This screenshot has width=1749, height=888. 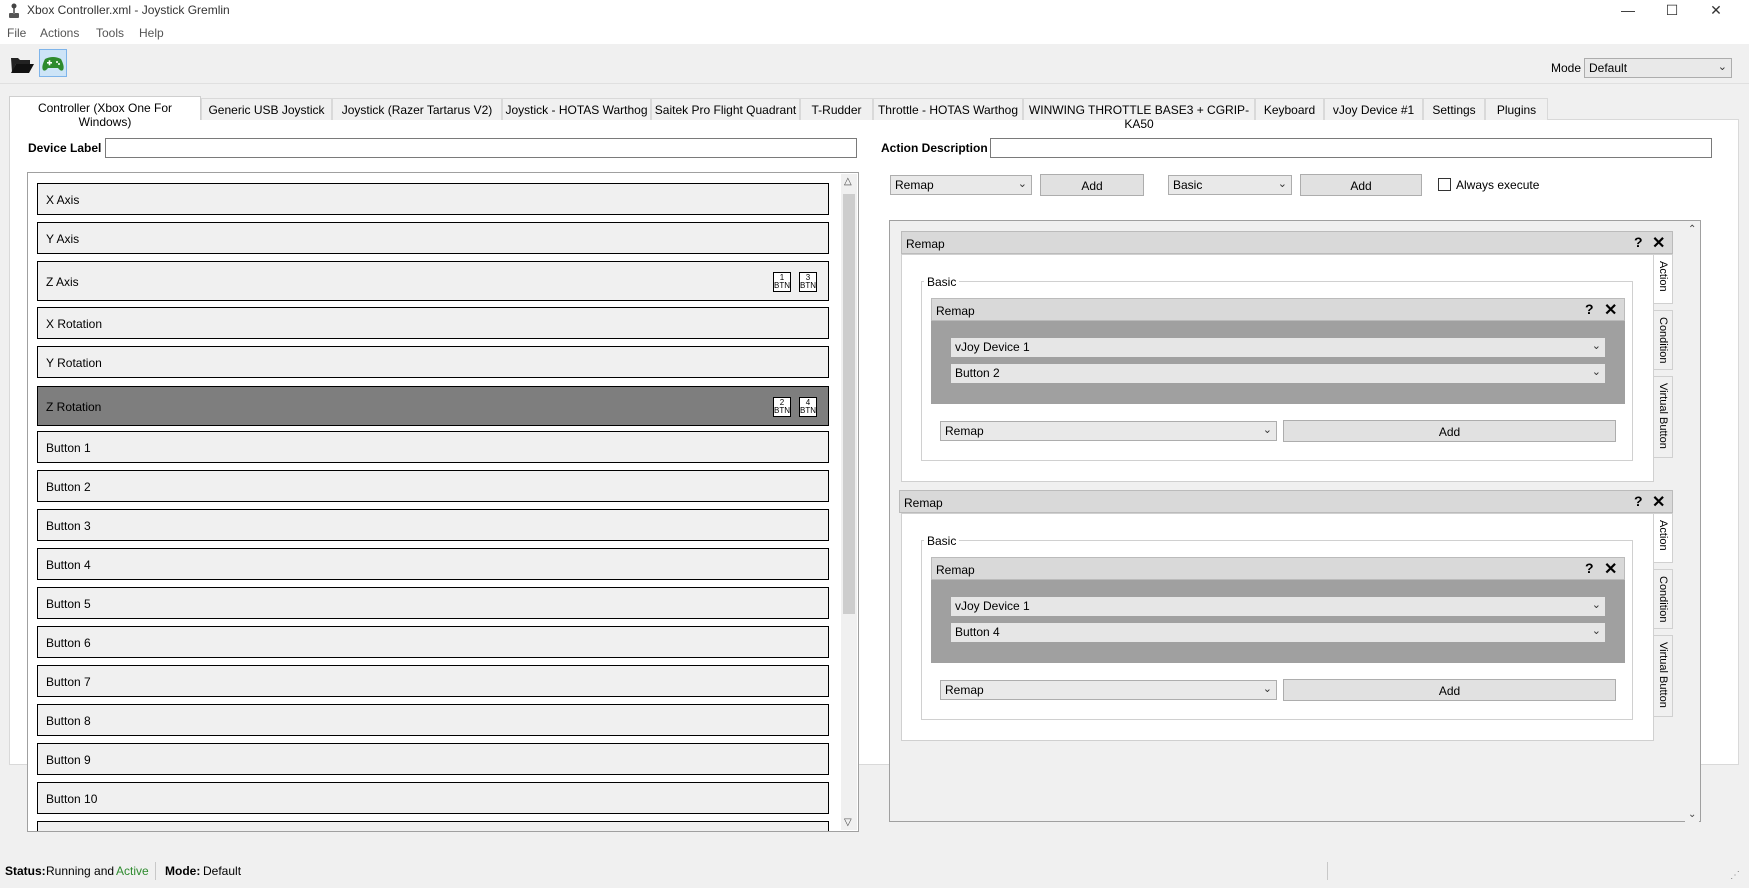 I want to click on input-item-button-9: Button 9, so click(x=433, y=759).